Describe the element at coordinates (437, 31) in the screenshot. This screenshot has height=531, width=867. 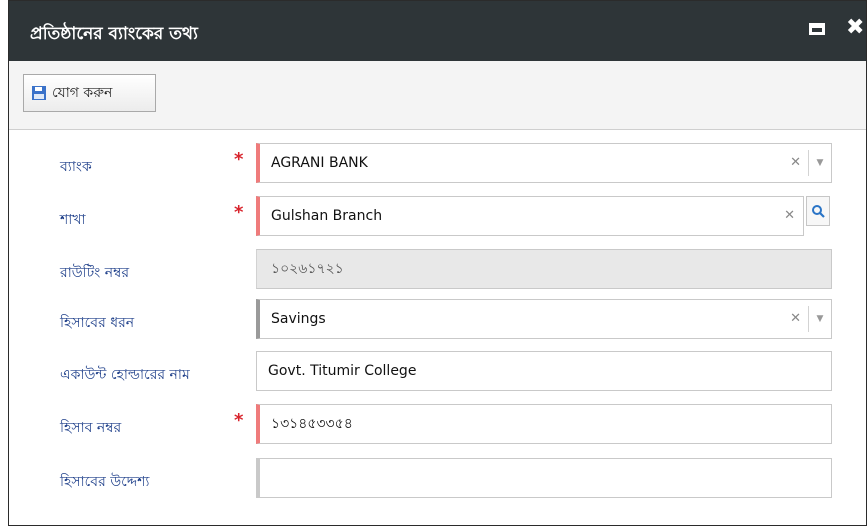
I see `dialog-titlebar: প্রতিষ্ঠানের ব্যাংকের তথ্য ✖` at that location.